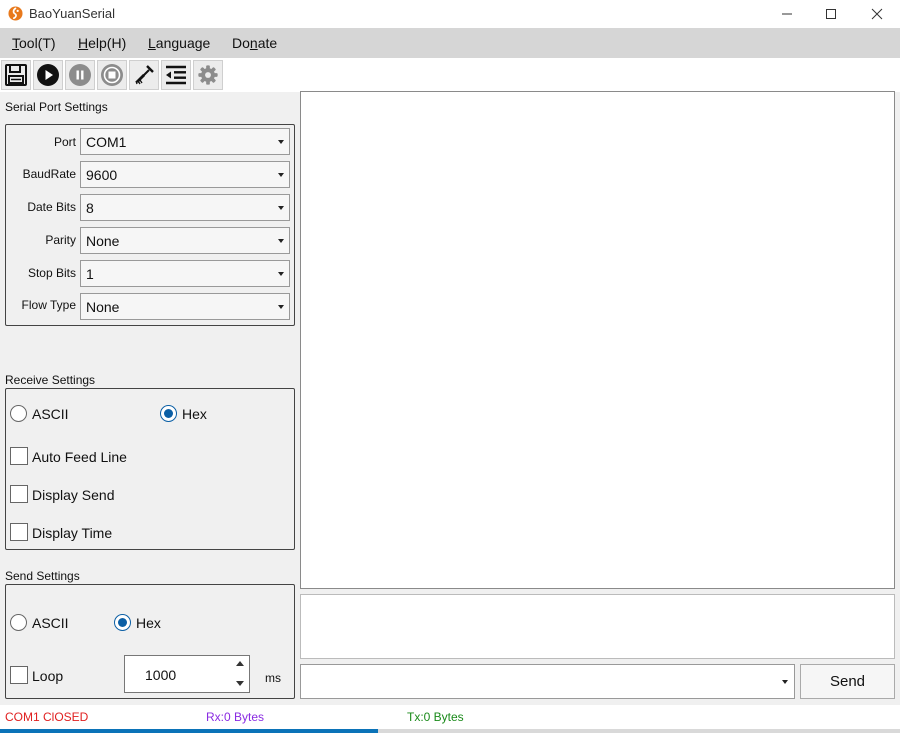  I want to click on auto-feed-line-checkbox, so click(19, 456).